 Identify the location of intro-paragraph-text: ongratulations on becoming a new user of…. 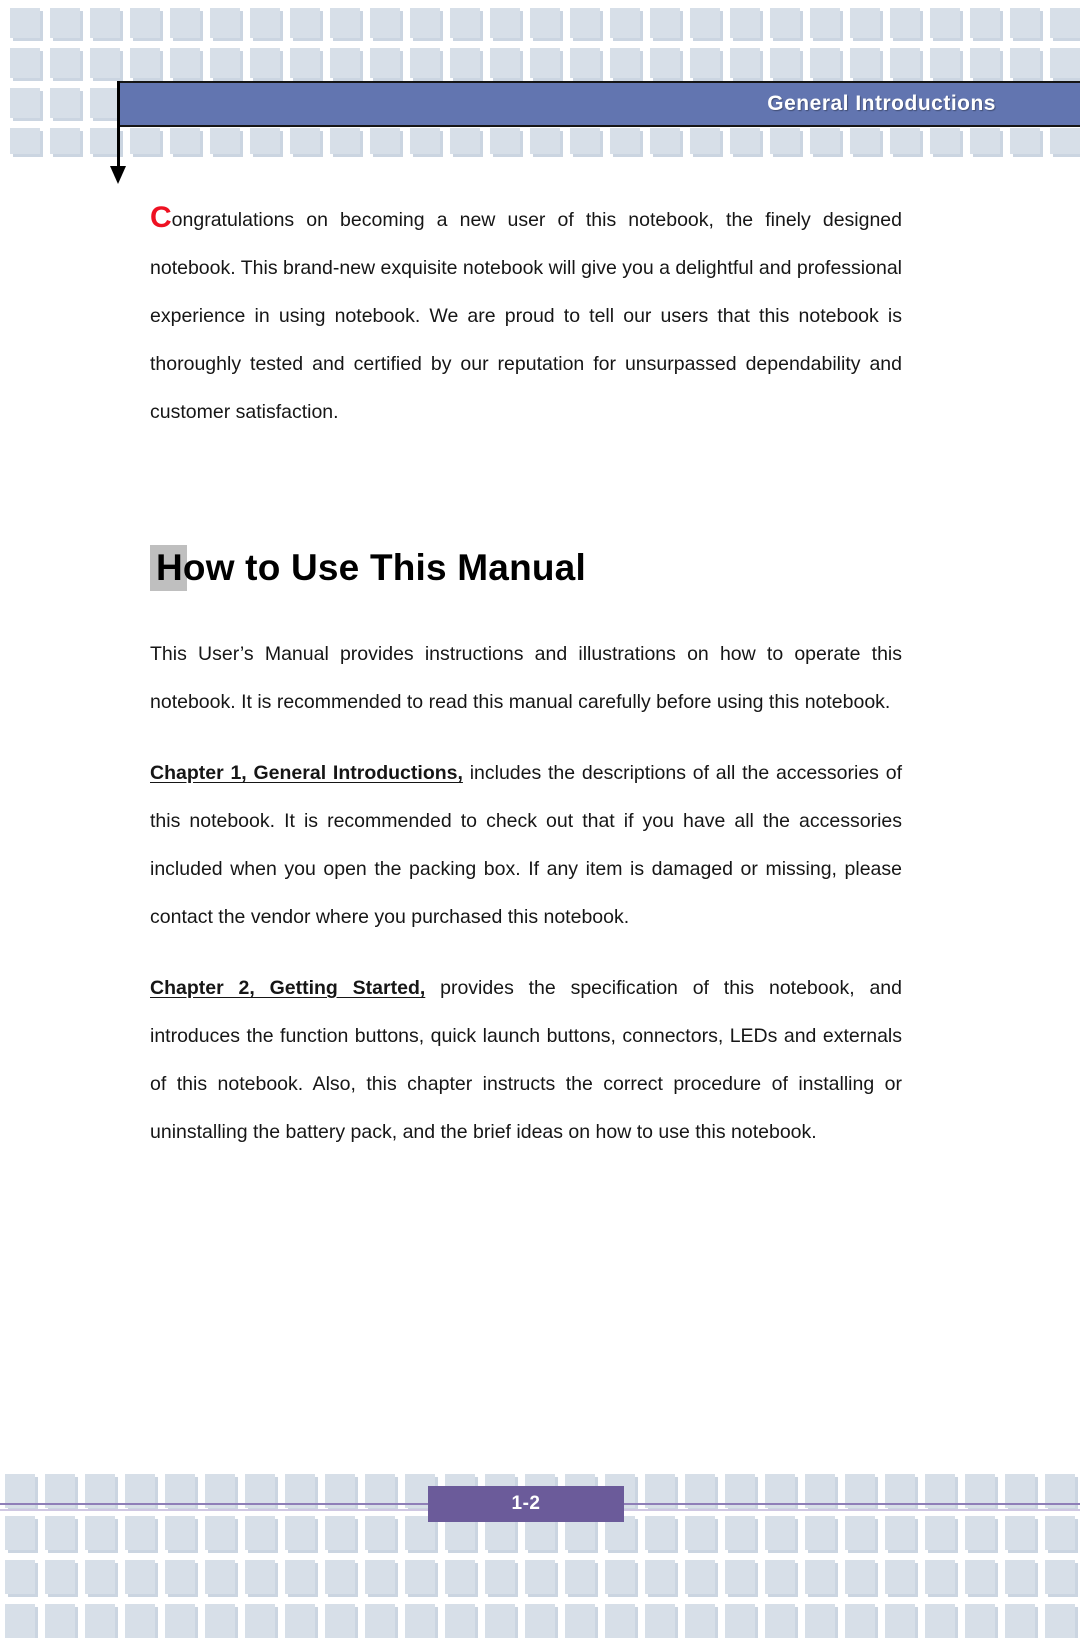
(526, 316).